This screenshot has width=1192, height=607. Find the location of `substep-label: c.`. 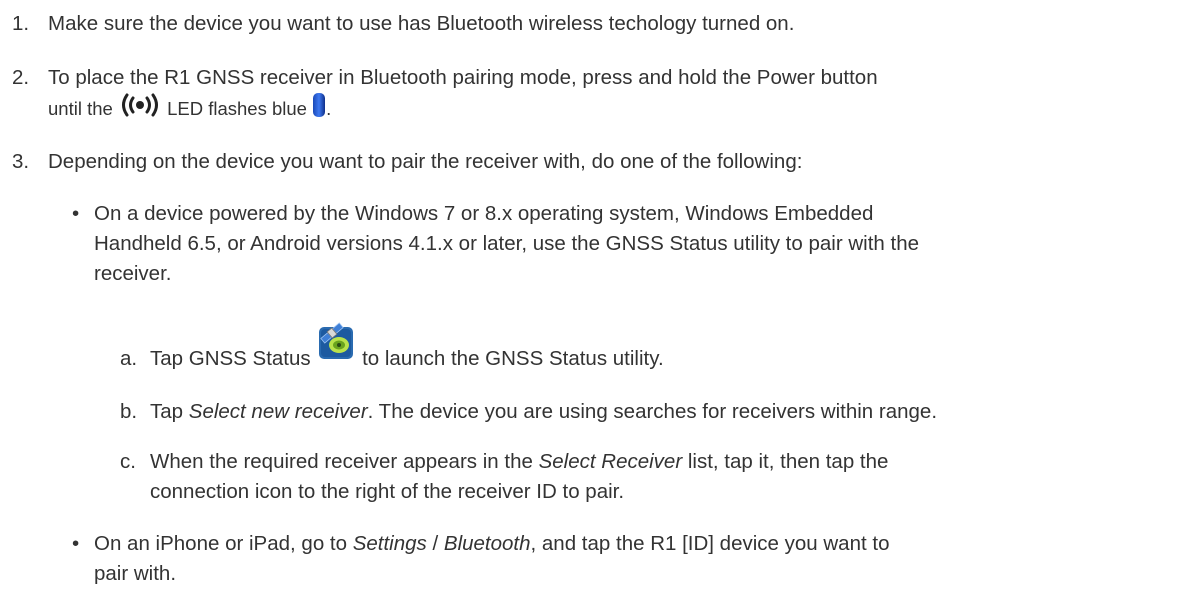

substep-label: c. is located at coordinates (128, 461).